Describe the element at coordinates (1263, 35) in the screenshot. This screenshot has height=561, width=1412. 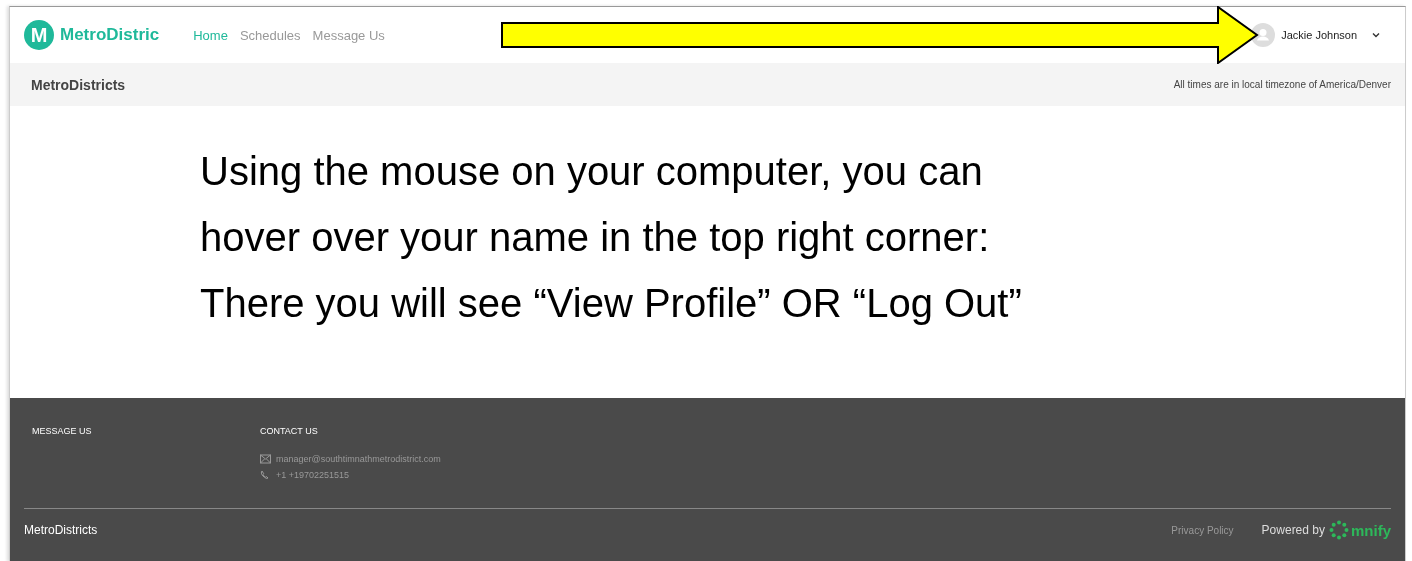
I see `avatar-icon` at that location.